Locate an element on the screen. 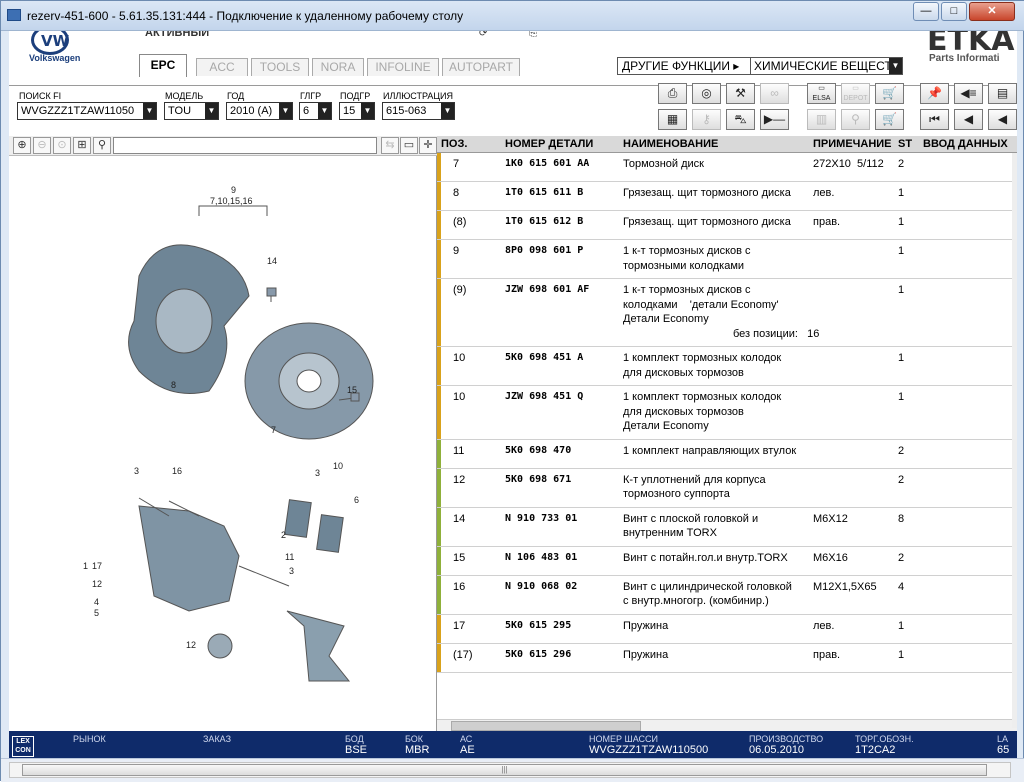 This screenshot has height=782, width=1024. tab-nora: NORA is located at coordinates (338, 67).